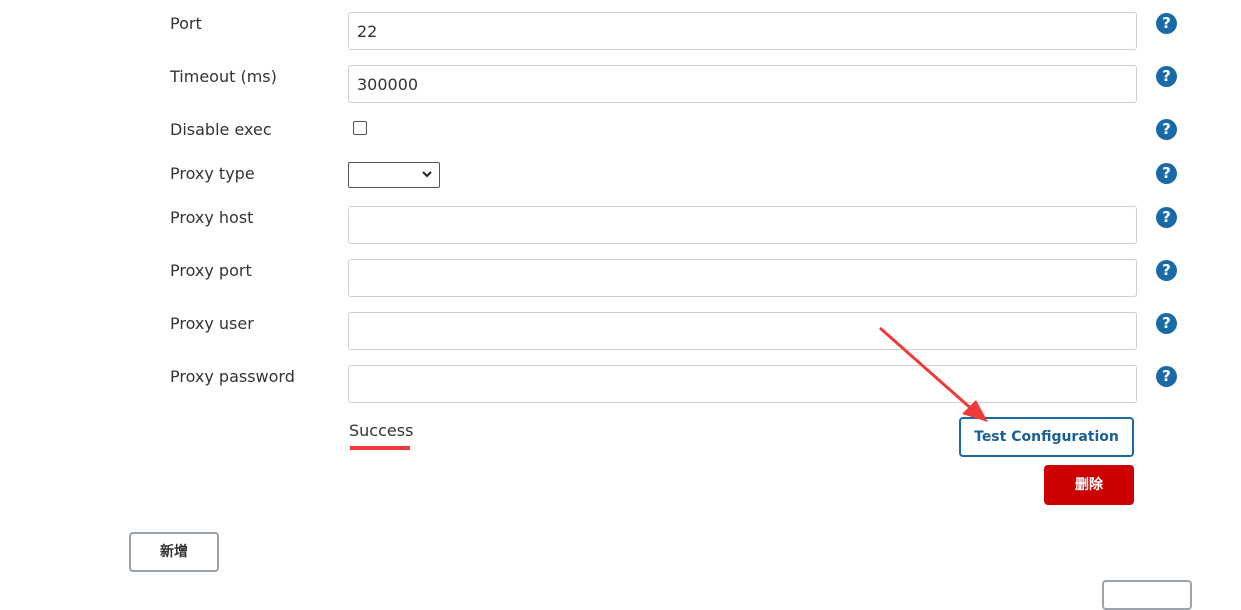 The image size is (1241, 610). I want to click on chevron-down-icon, so click(427, 175).